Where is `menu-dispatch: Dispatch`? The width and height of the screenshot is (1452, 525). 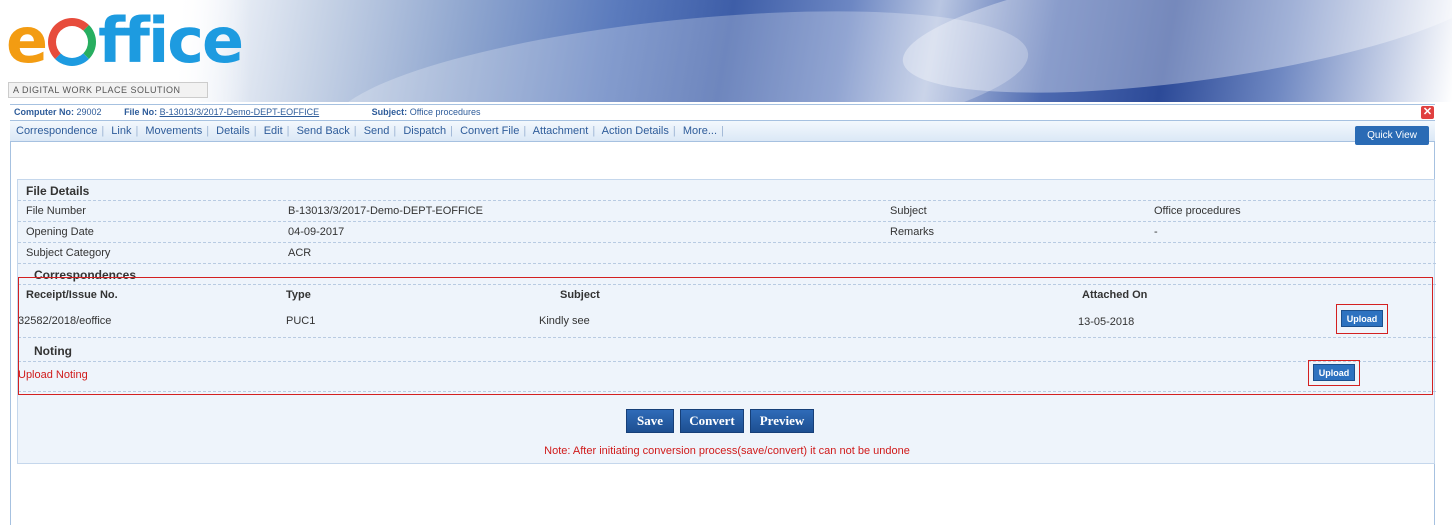
menu-dispatch: Dispatch is located at coordinates (424, 131).